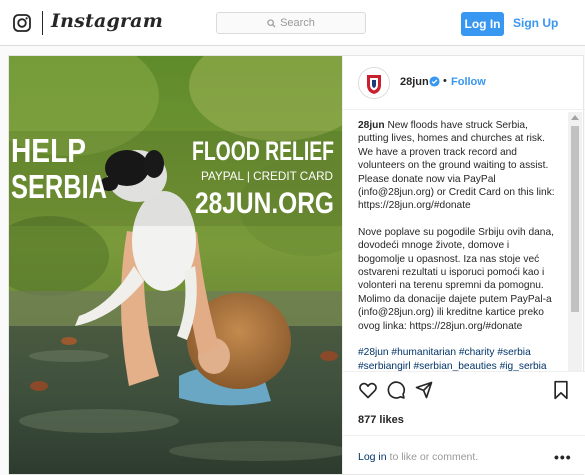  Describe the element at coordinates (561, 390) in the screenshot. I see `bookmark-icon` at that location.